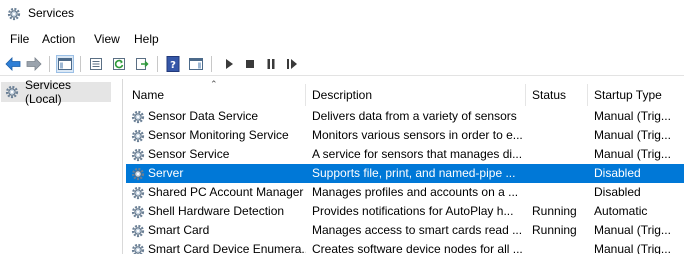 This screenshot has width=684, height=254. Describe the element at coordinates (342, 40) in the screenshot. I see `menu-bar: File Action View Help` at that location.